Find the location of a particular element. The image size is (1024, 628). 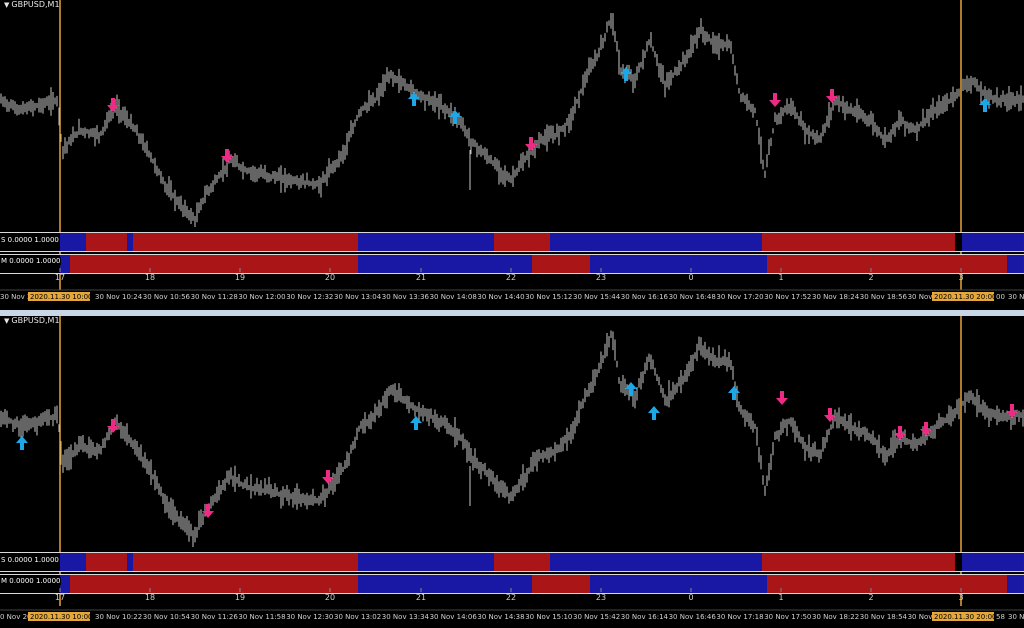

time-axis-label: 30 Nov 17:20 is located at coordinates (739, 297).